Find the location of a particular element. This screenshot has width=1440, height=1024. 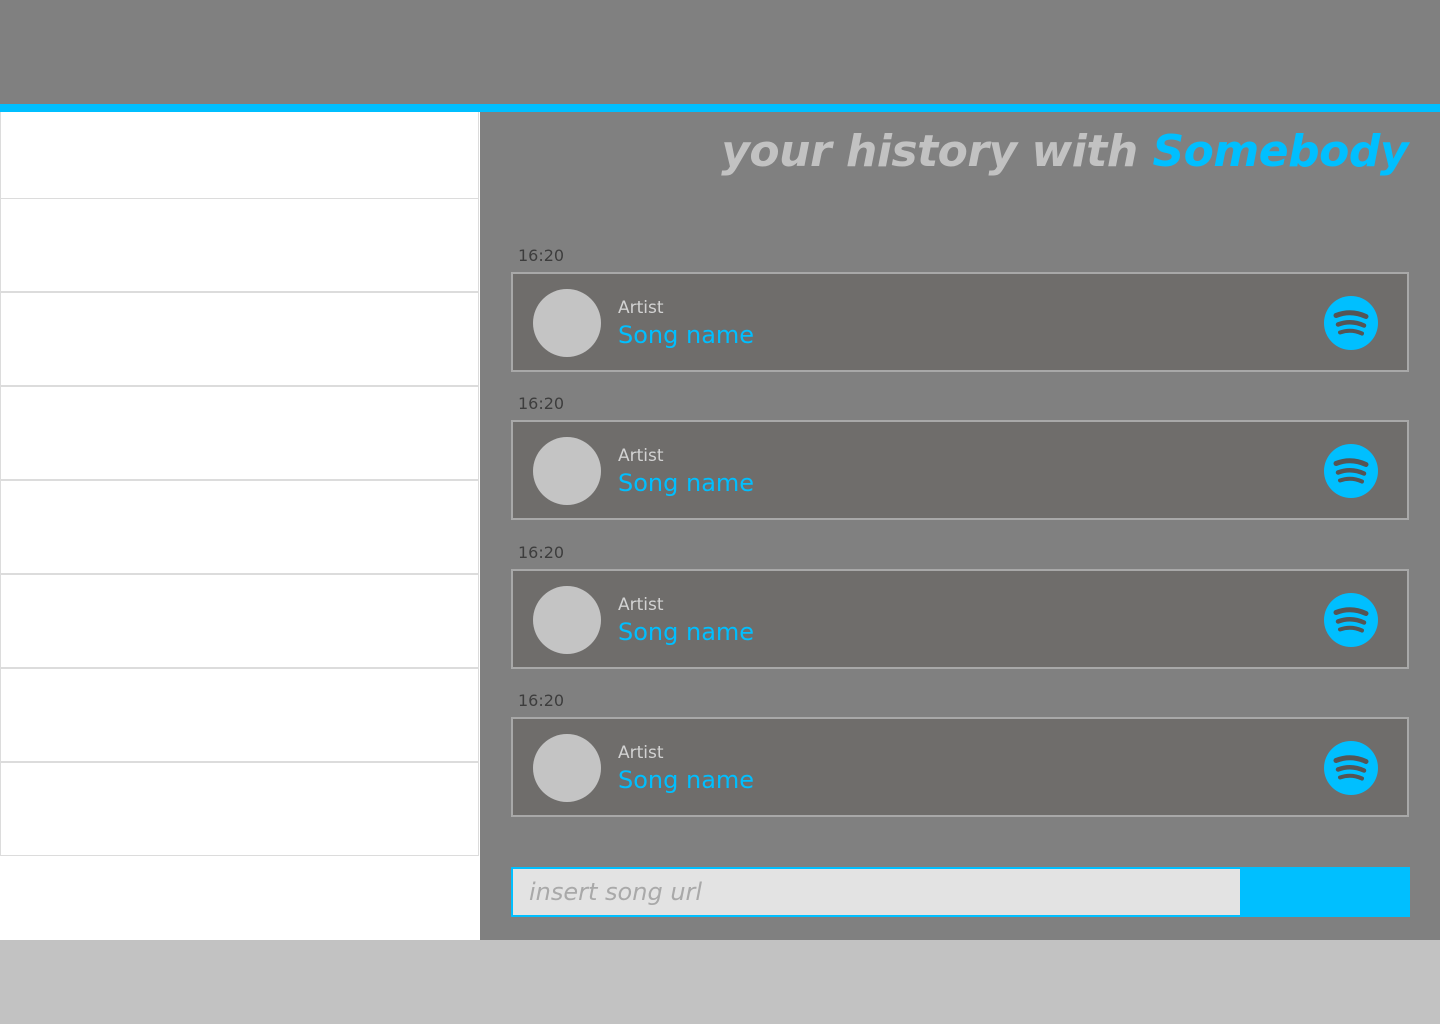

footer-bar is located at coordinates (720, 982).